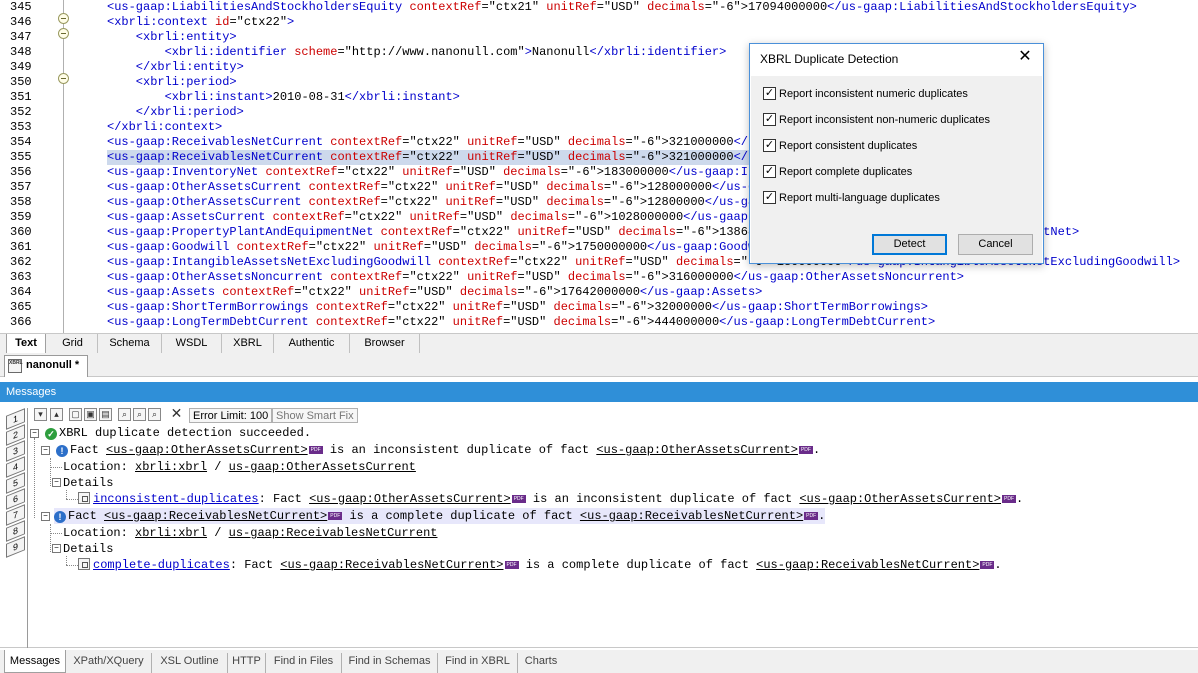 The image size is (1198, 673). What do you see at coordinates (431, 52) in the screenshot?
I see `xml-value: ="http://www.nanonull.com"` at bounding box center [431, 52].